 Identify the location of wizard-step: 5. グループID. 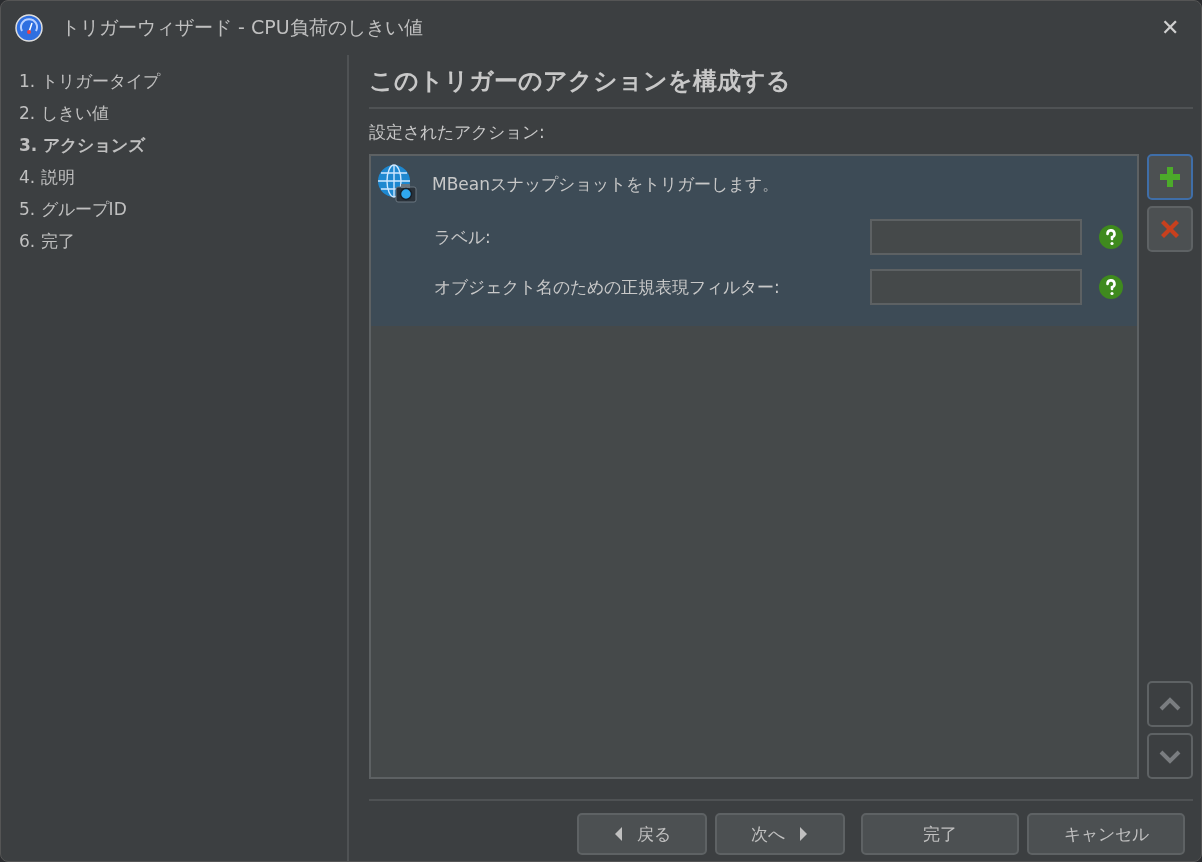
(183, 209).